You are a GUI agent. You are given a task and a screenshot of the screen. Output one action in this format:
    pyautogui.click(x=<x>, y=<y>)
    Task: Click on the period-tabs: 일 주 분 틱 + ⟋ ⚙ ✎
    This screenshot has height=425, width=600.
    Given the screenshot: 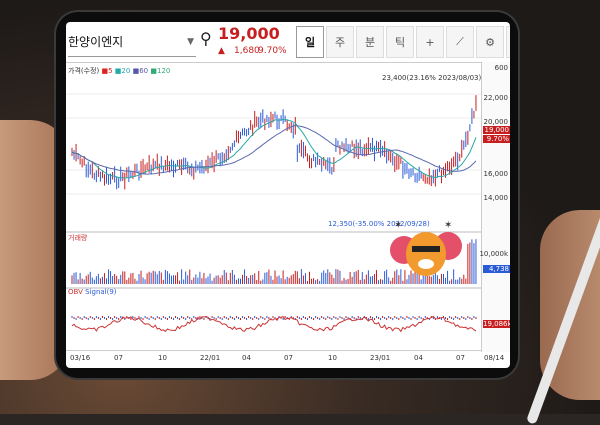 What is the action you would take?
    pyautogui.click(x=403, y=42)
    